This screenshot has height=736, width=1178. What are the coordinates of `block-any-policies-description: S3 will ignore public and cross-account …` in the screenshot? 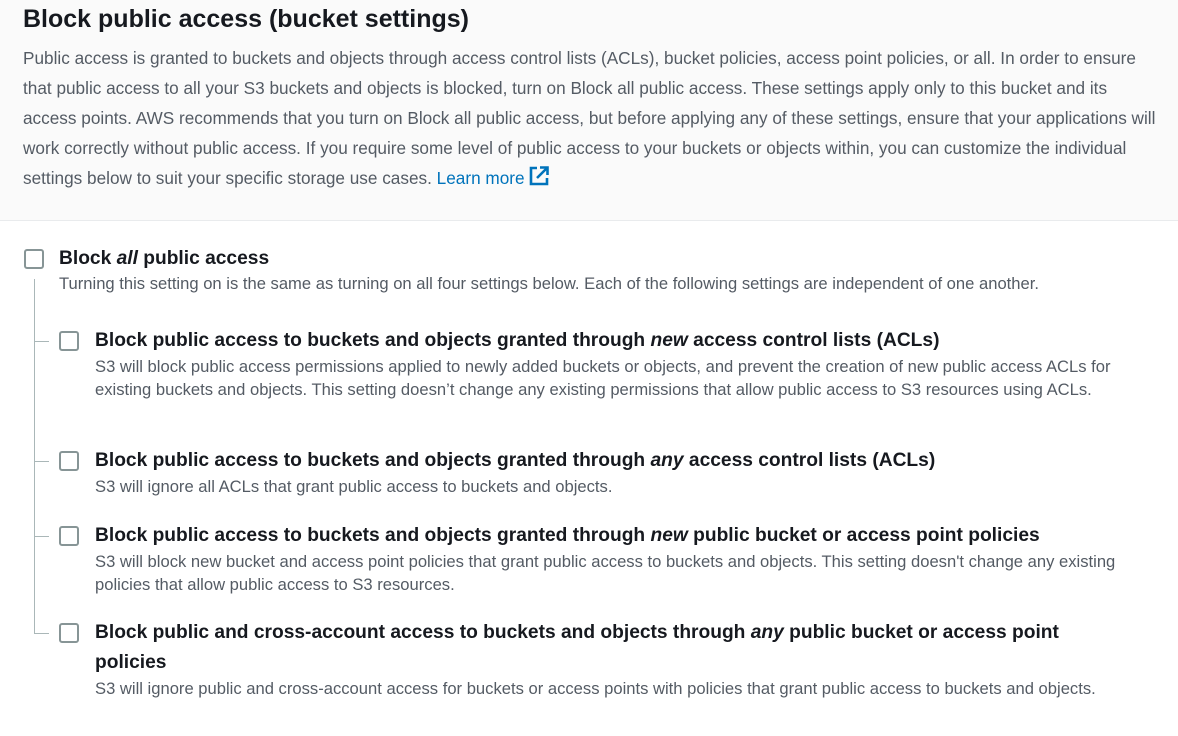 It's located at (595, 688).